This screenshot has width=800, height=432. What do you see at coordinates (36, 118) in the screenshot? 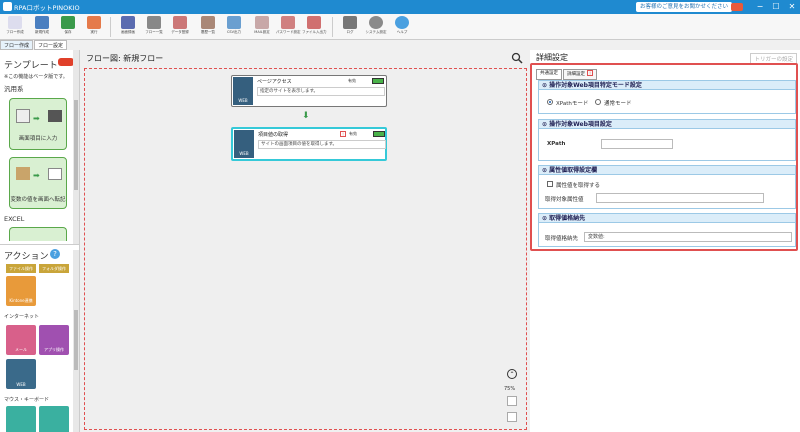
I see `arrow-icon: ➡` at bounding box center [36, 118].